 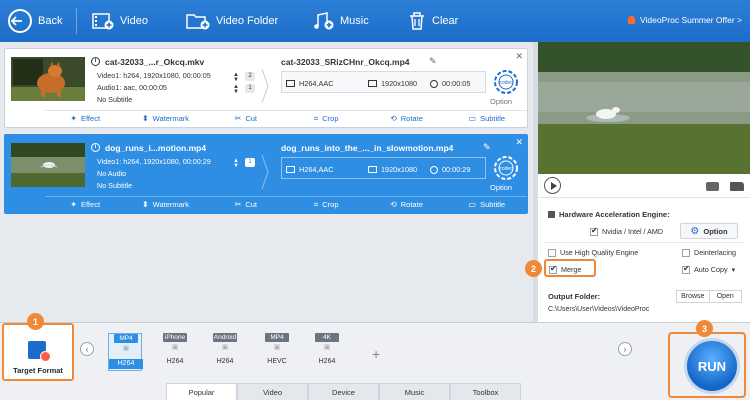 I want to click on format-iphone-h264: iPhone ▣ H264, so click(x=175, y=352).